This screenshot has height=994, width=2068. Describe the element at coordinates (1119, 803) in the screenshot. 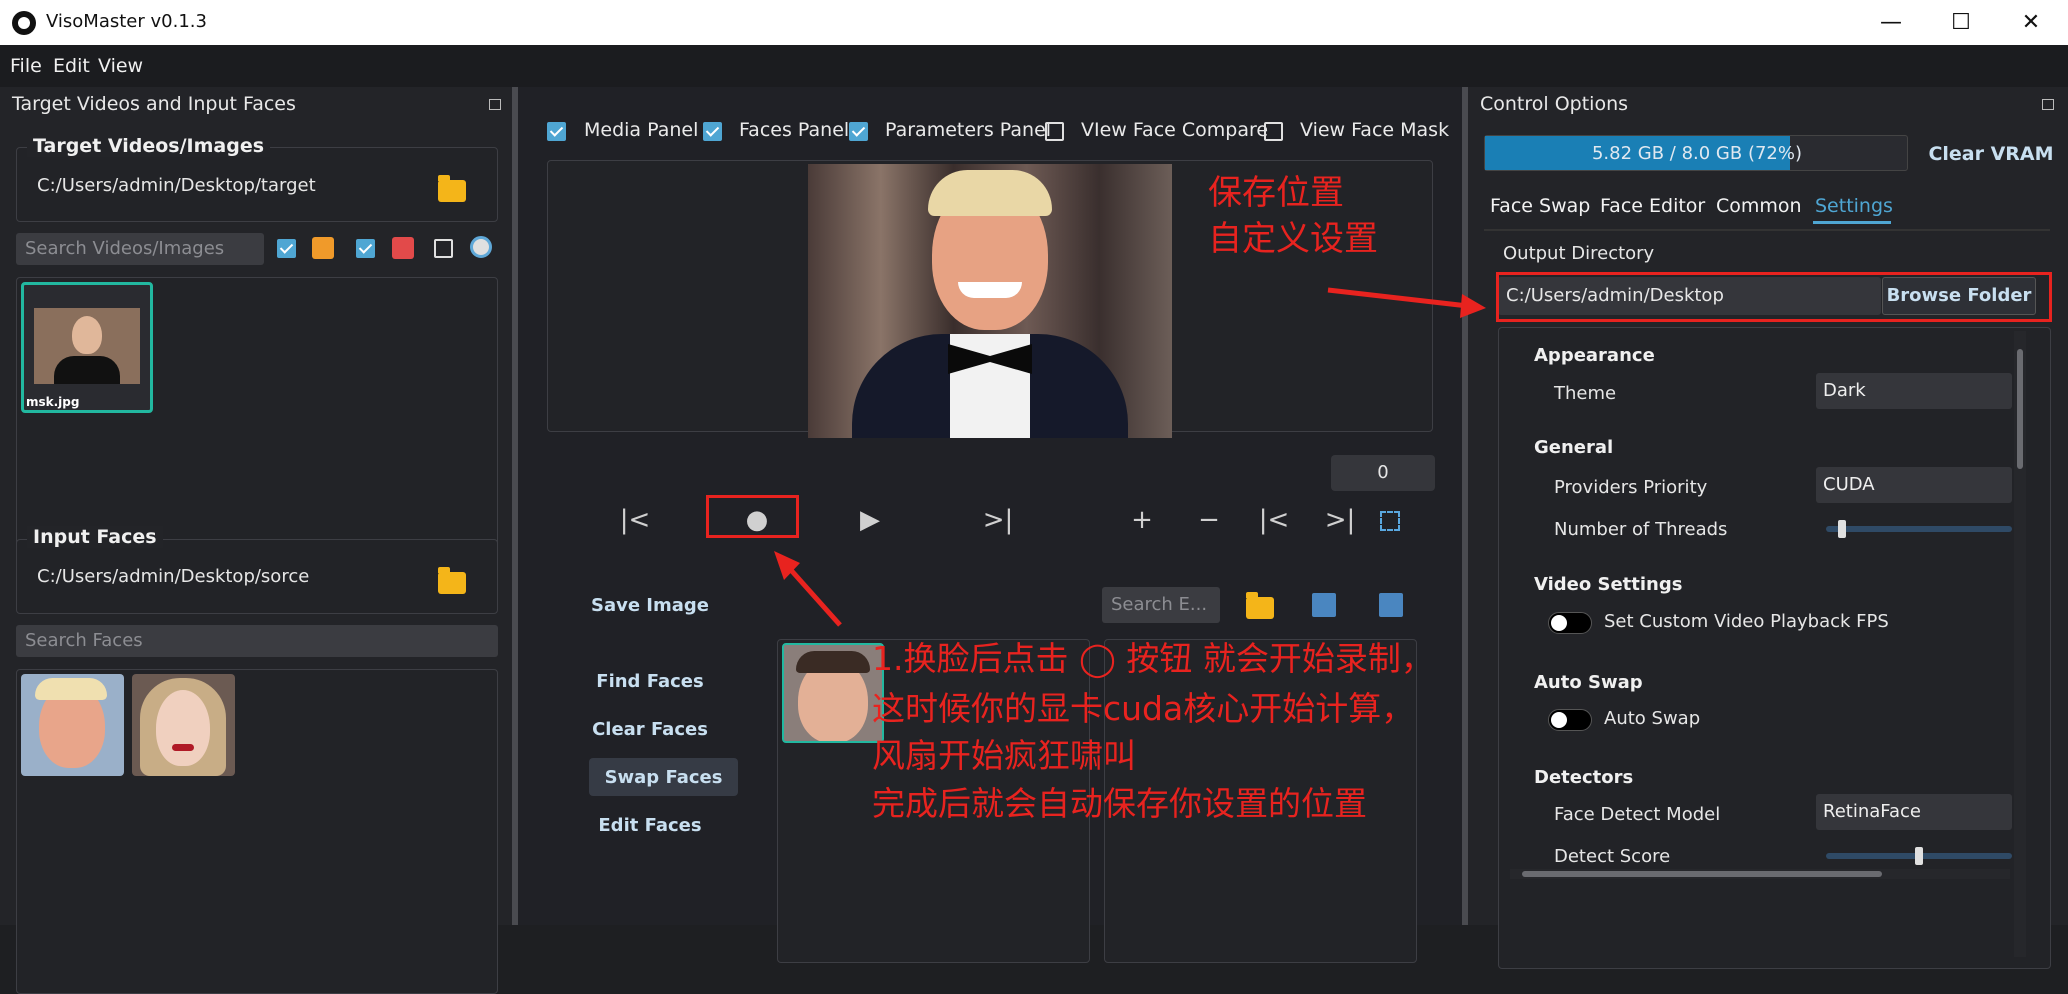

I see `record-note-line-4: 完成后就会自动保存你设置的位置` at that location.